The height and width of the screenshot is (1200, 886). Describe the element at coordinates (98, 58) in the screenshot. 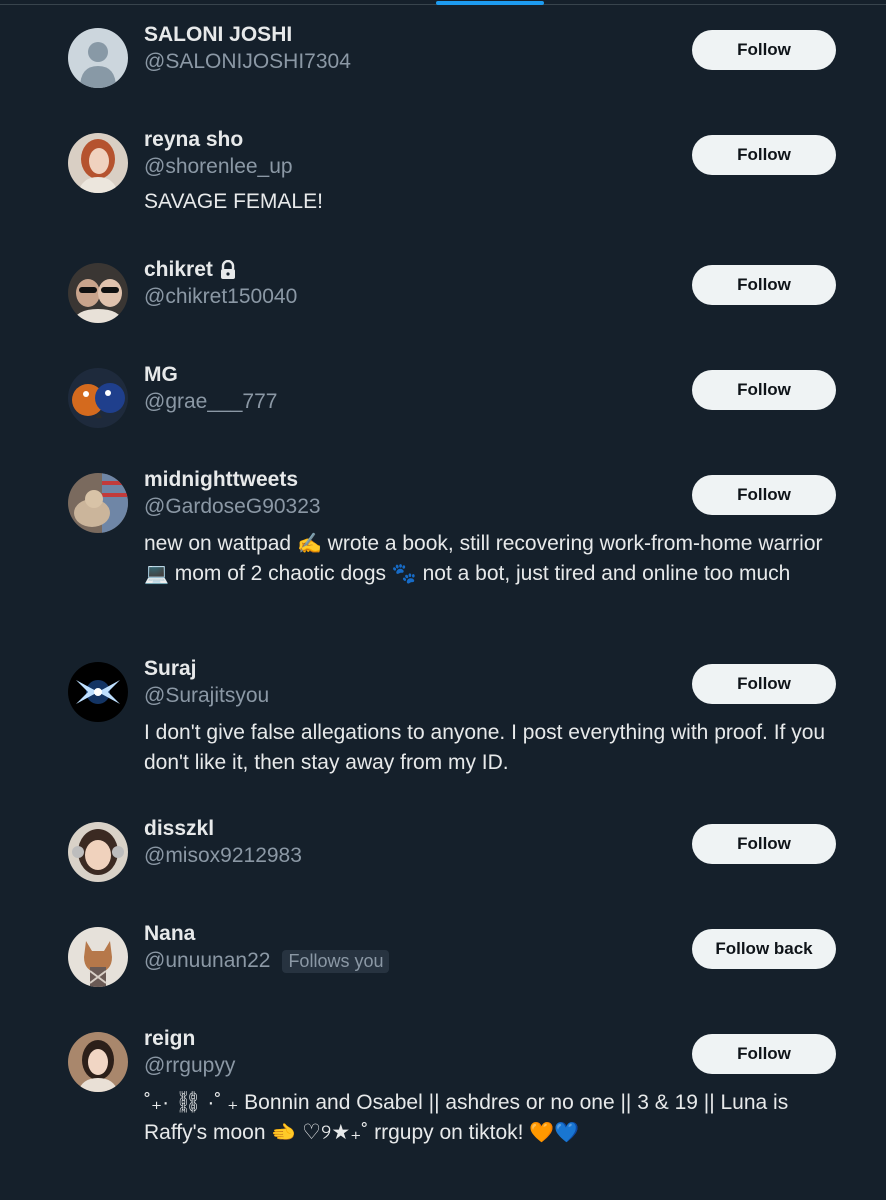

I see `default-avatar-icon` at that location.